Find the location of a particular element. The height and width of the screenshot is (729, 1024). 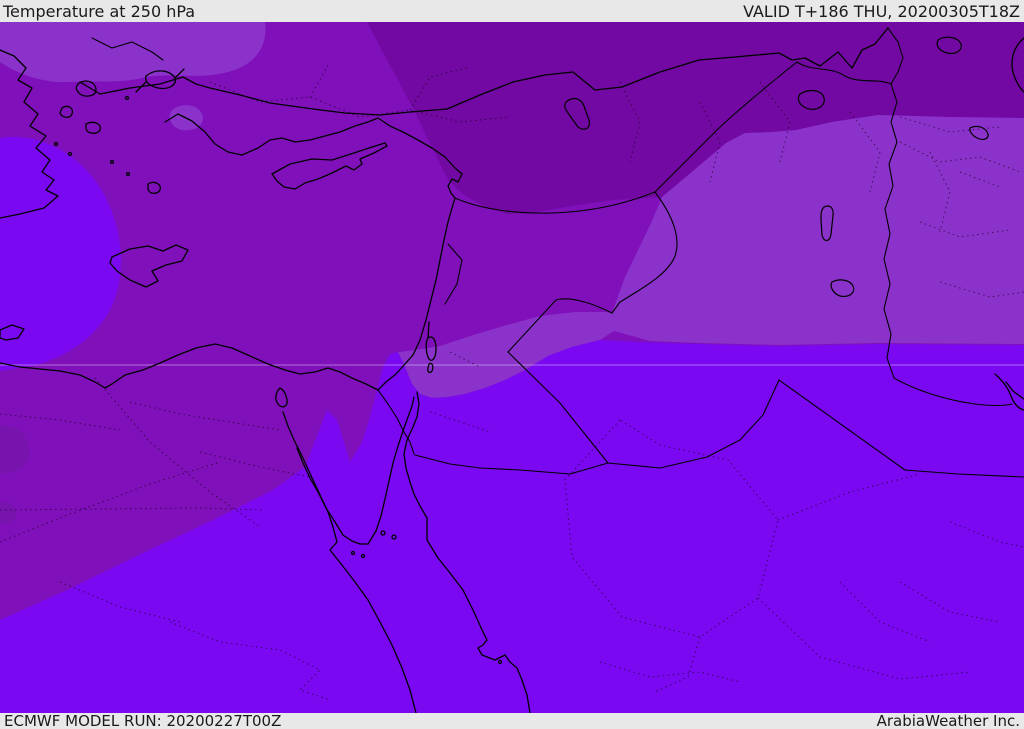

page-title: Temperature at 250 hPa is located at coordinates (99, 11).